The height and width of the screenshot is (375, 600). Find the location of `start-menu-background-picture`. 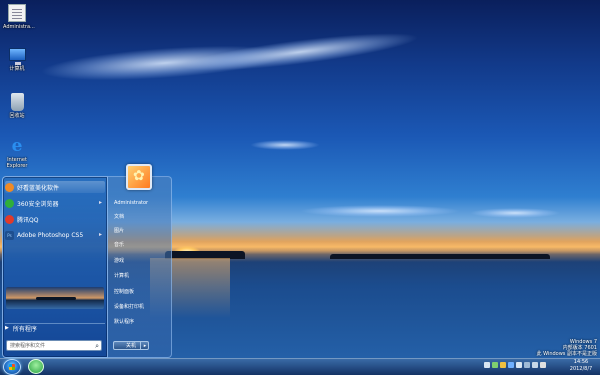

start-menu-background-picture is located at coordinates (55, 298).